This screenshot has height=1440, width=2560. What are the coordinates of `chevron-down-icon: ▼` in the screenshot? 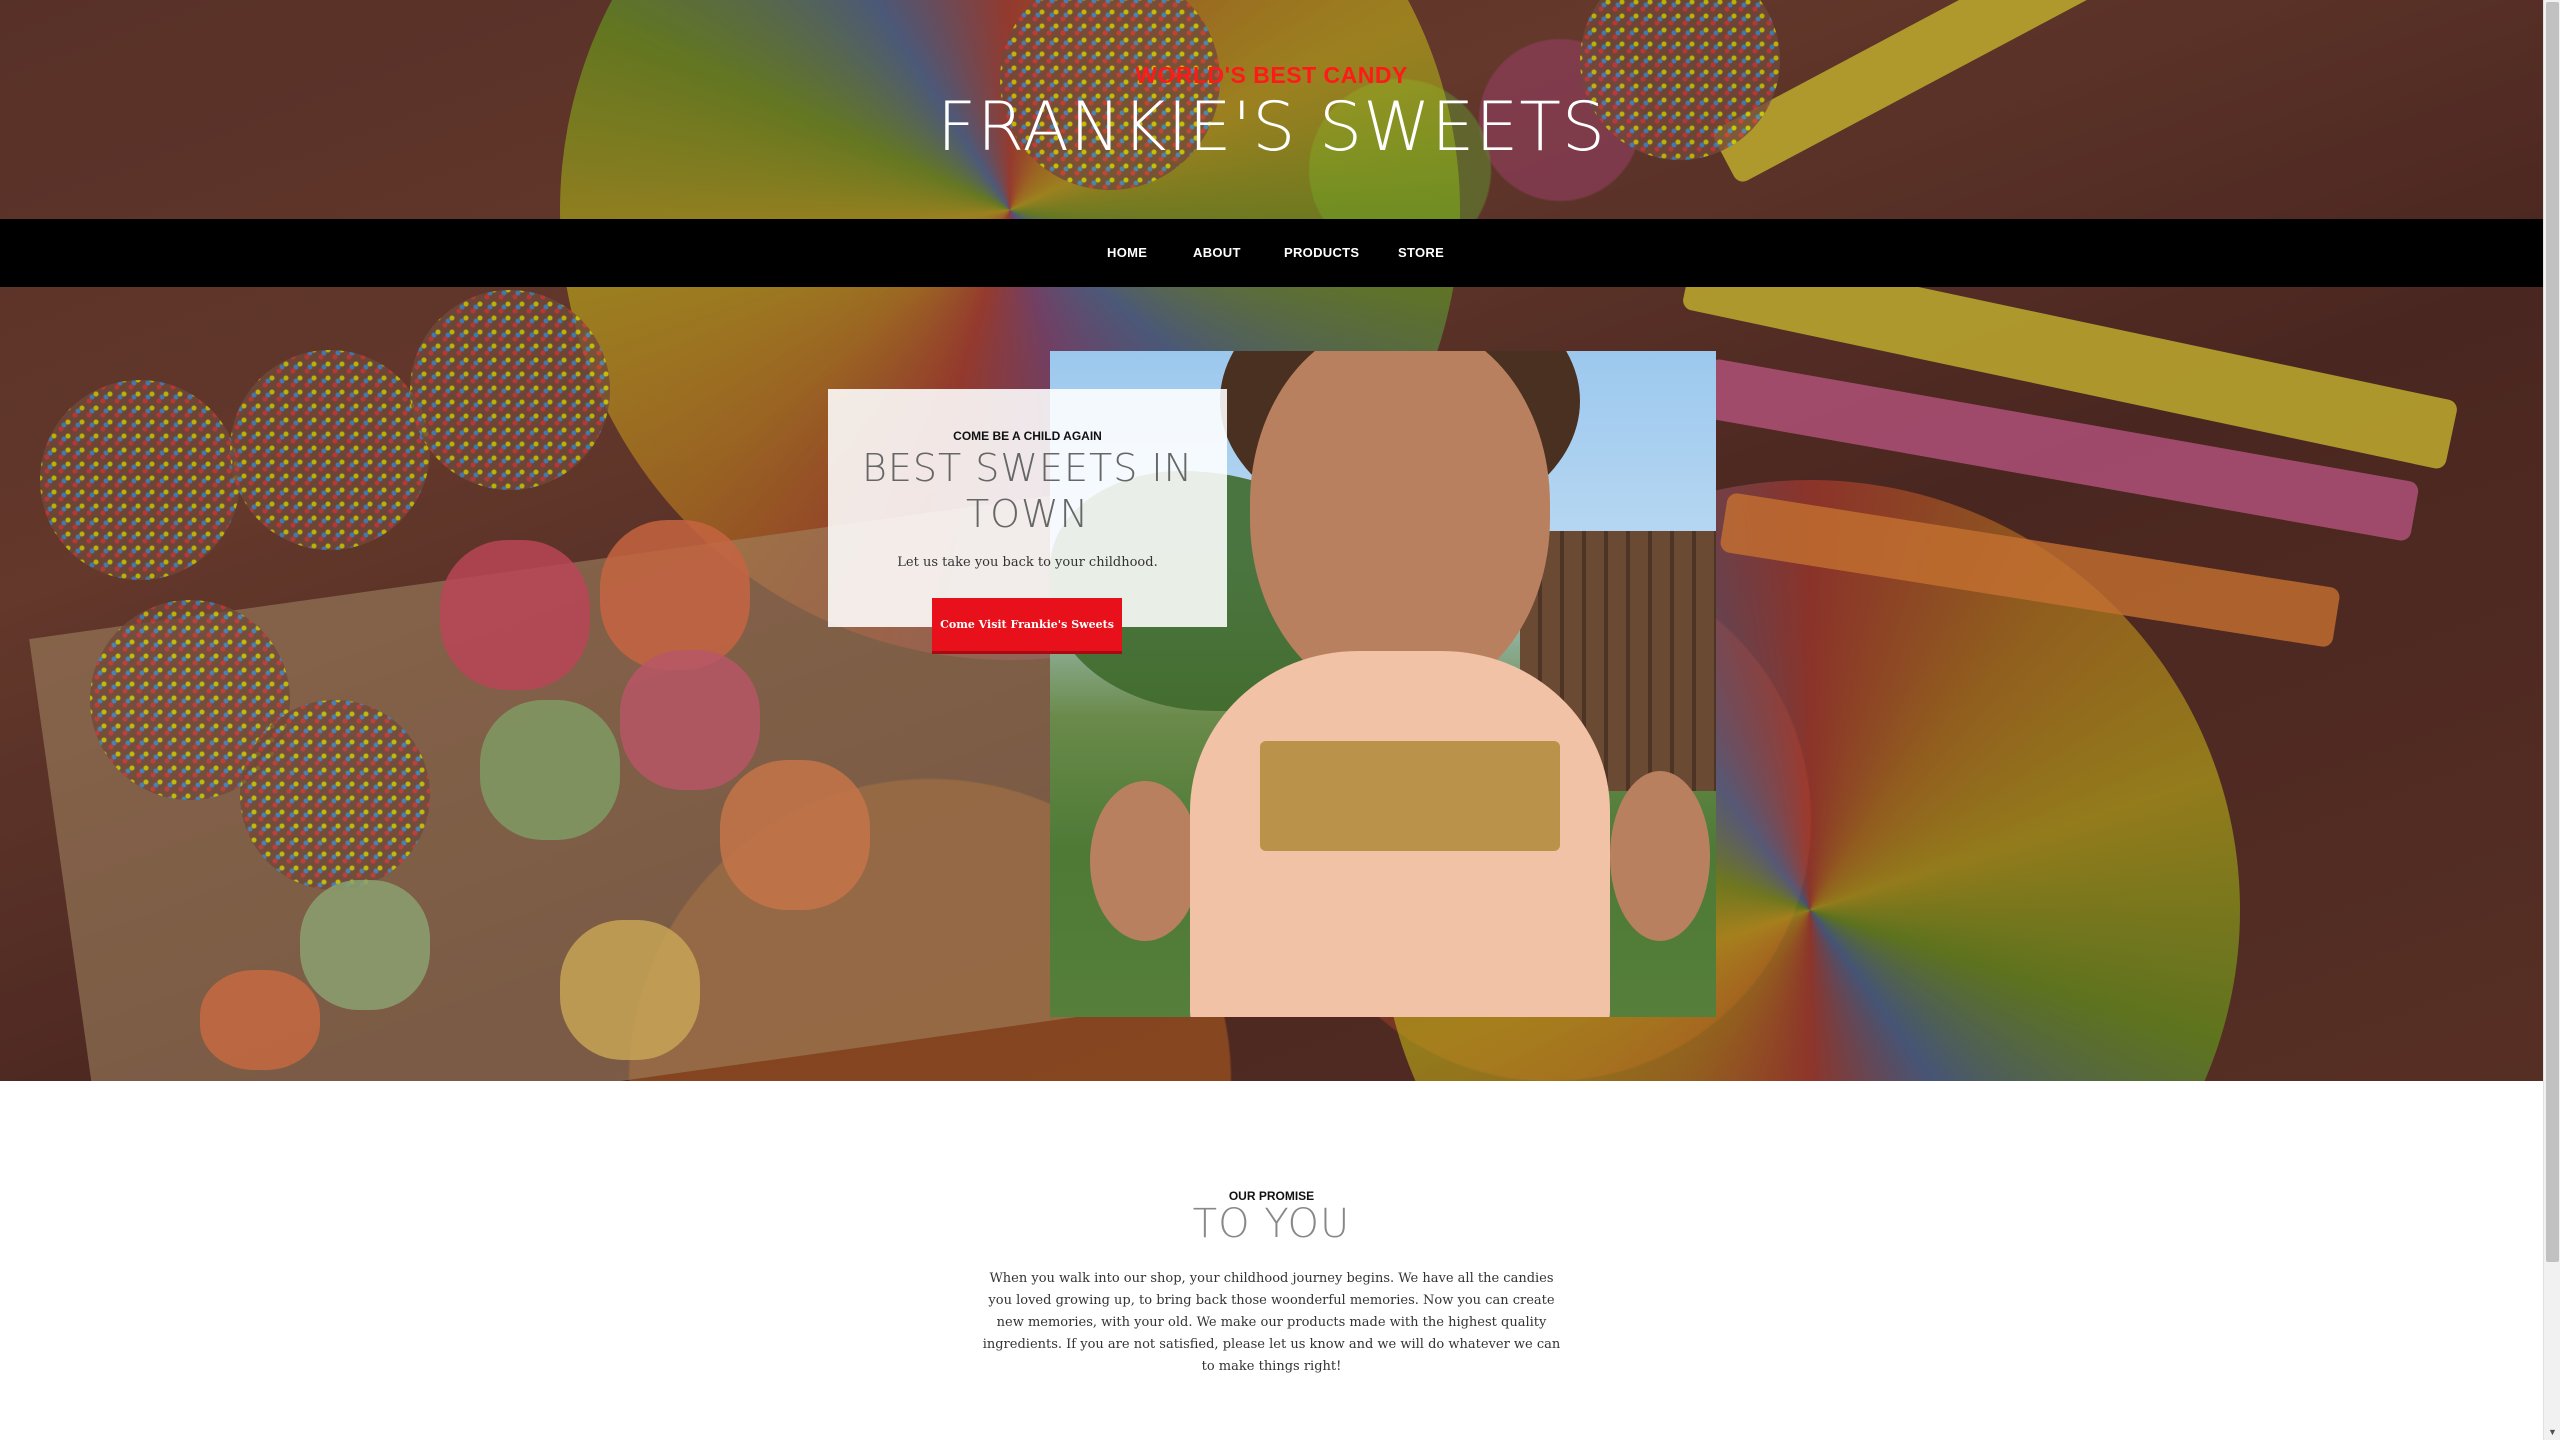 It's located at (2552, 1431).